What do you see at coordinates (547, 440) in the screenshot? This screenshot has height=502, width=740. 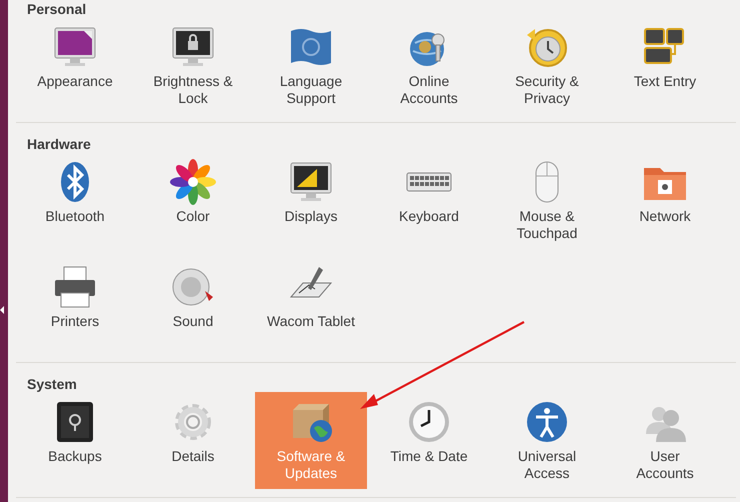 I see `settings-item: Universal Access` at bounding box center [547, 440].